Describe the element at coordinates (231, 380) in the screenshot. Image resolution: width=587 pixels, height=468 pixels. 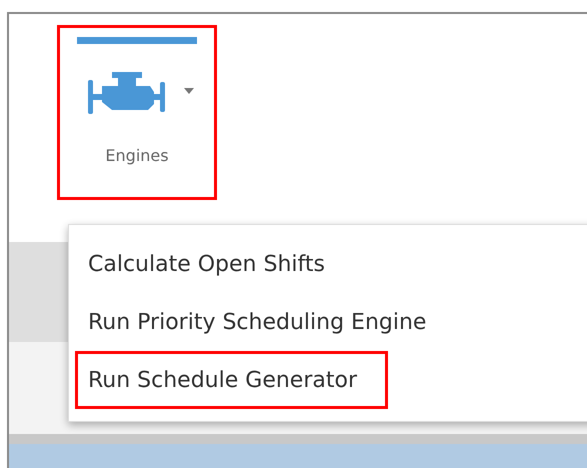
I see `menu-item: Run Schedule Generator` at that location.